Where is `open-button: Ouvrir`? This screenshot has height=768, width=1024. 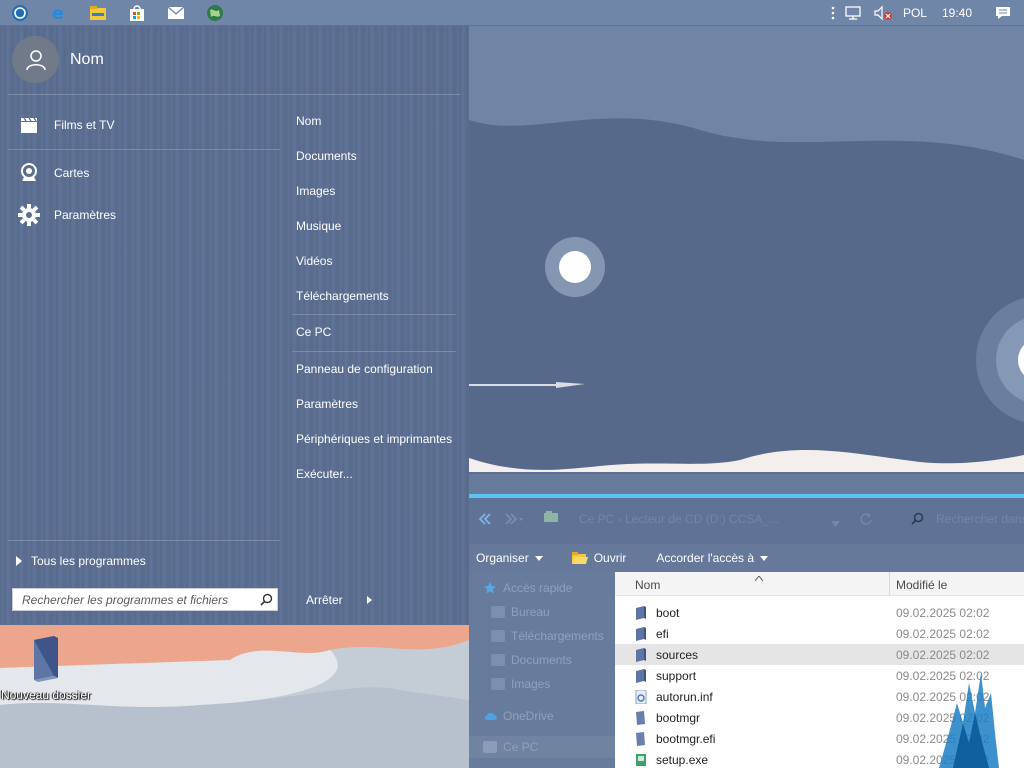 open-button: Ouvrir is located at coordinates (599, 558).